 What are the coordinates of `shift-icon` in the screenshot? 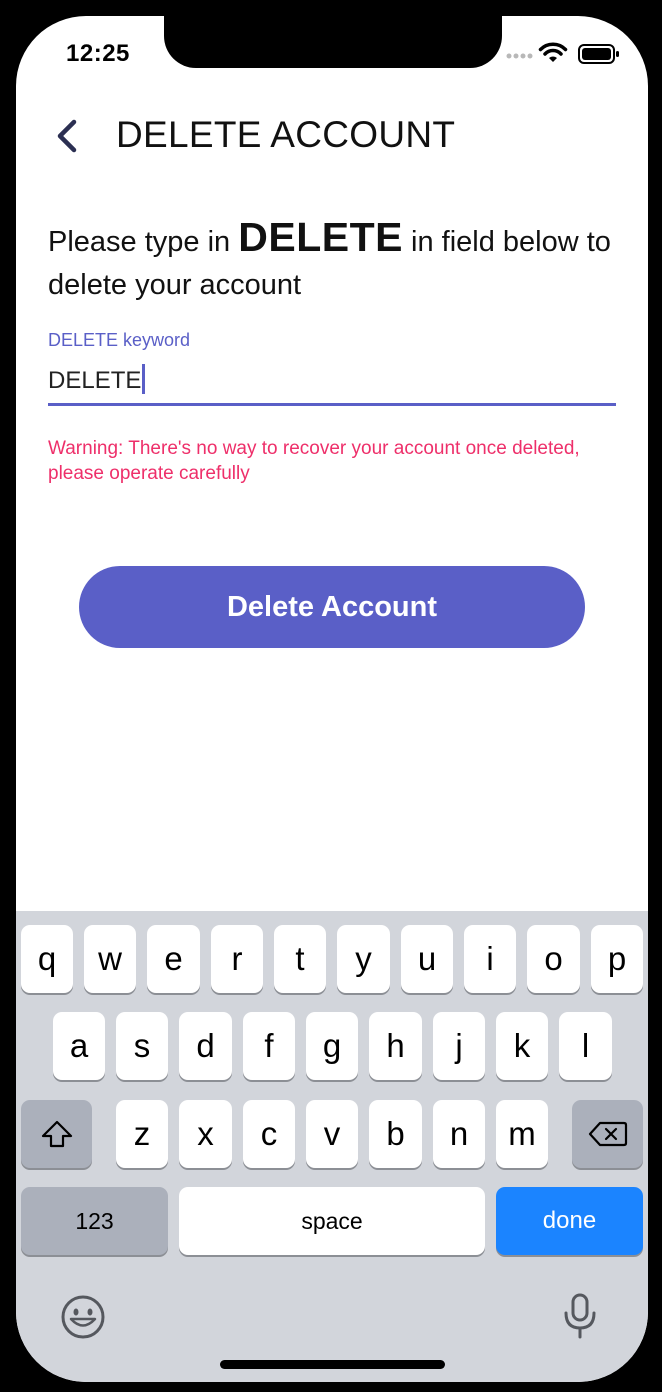 It's located at (56, 1134).